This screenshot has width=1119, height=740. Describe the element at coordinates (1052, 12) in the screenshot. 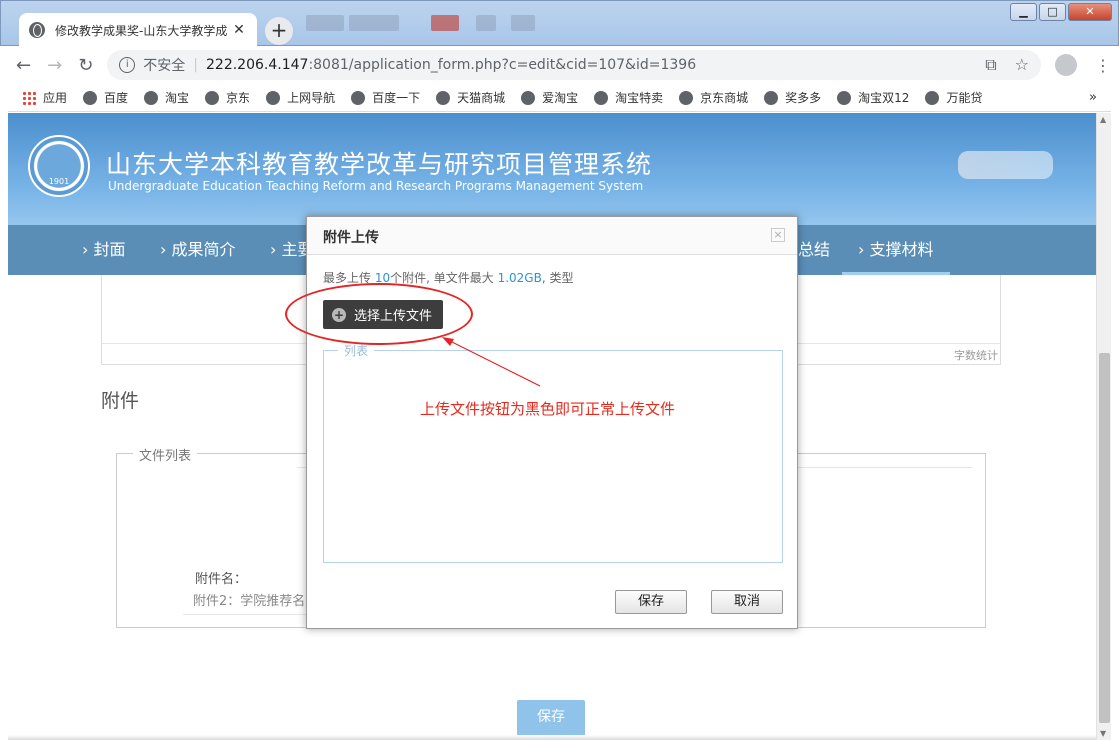

I see `maximize-button: □` at that location.